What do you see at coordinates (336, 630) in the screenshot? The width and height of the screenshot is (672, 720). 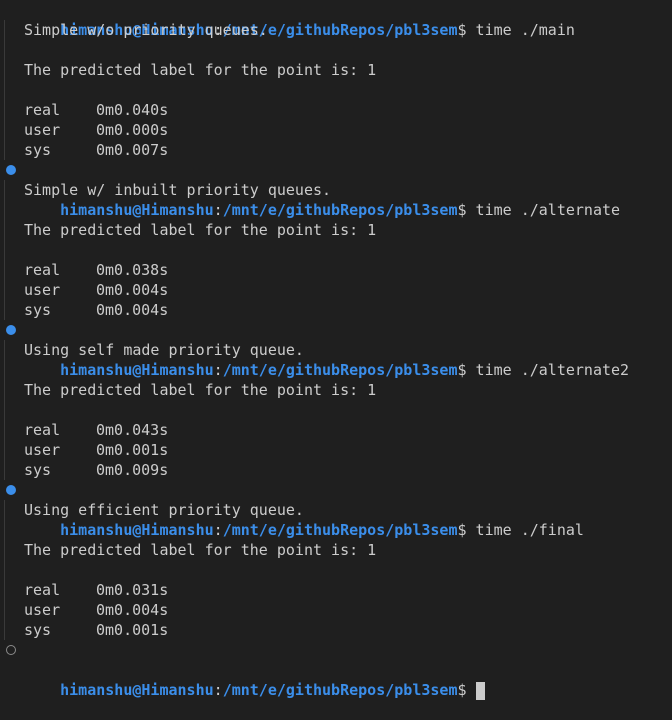 I see `time-sys: sys 0m0.001s` at bounding box center [336, 630].